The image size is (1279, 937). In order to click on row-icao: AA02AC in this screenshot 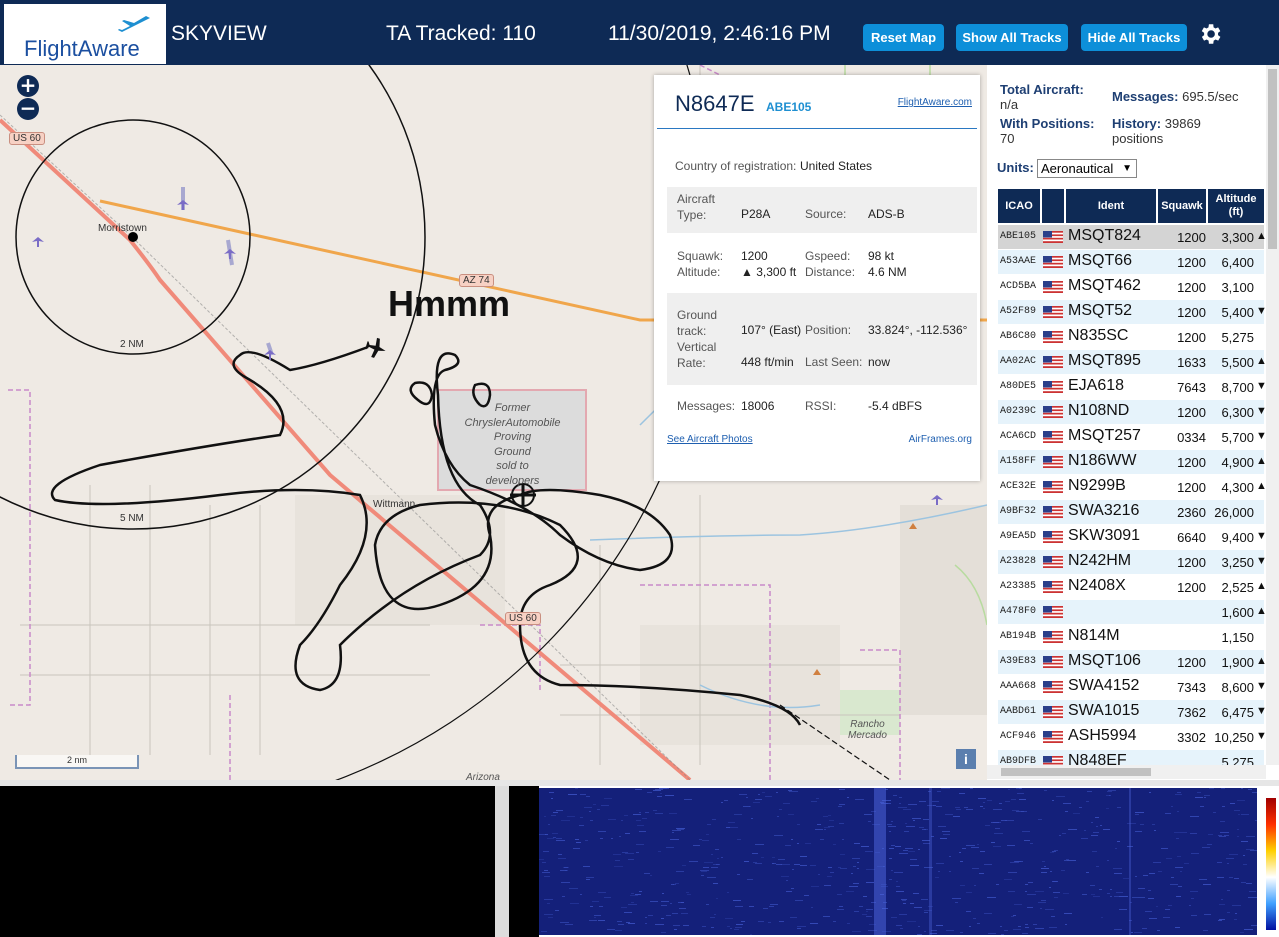, I will do `click(1018, 361)`.